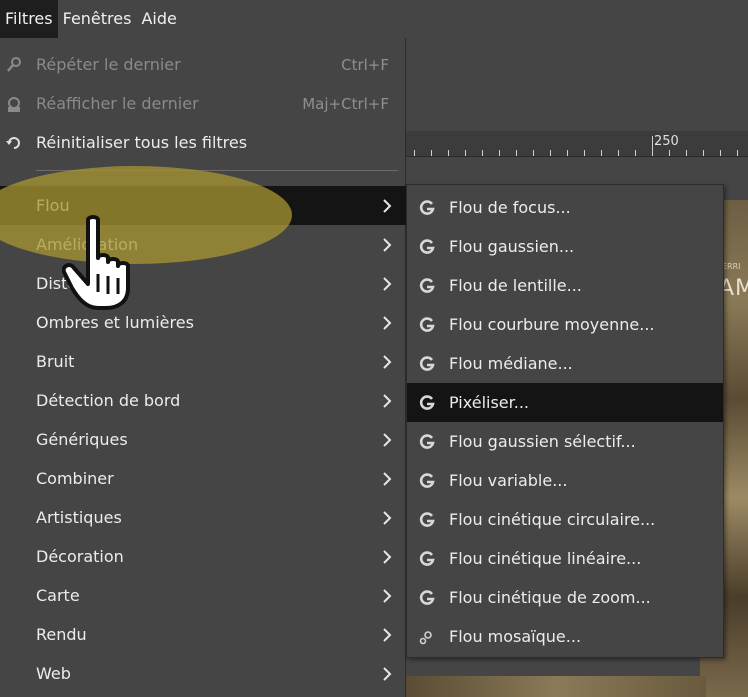 The width and height of the screenshot is (748, 697). Describe the element at coordinates (14, 104) in the screenshot. I see `reshow-gear-icon` at that location.